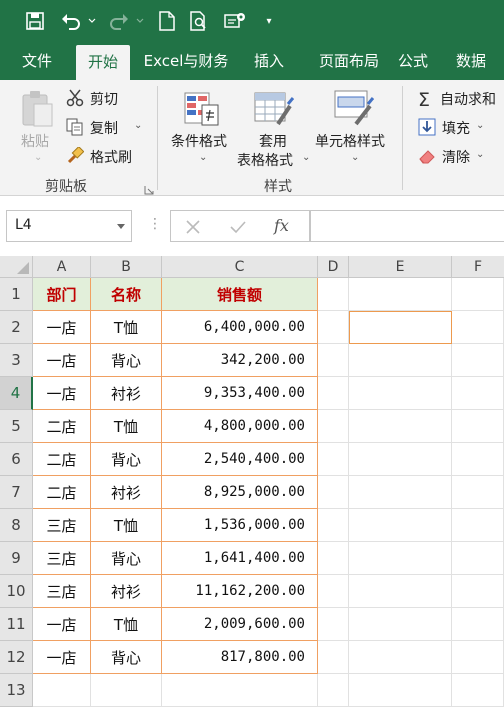  I want to click on cell-a6: 二店, so click(62, 459).